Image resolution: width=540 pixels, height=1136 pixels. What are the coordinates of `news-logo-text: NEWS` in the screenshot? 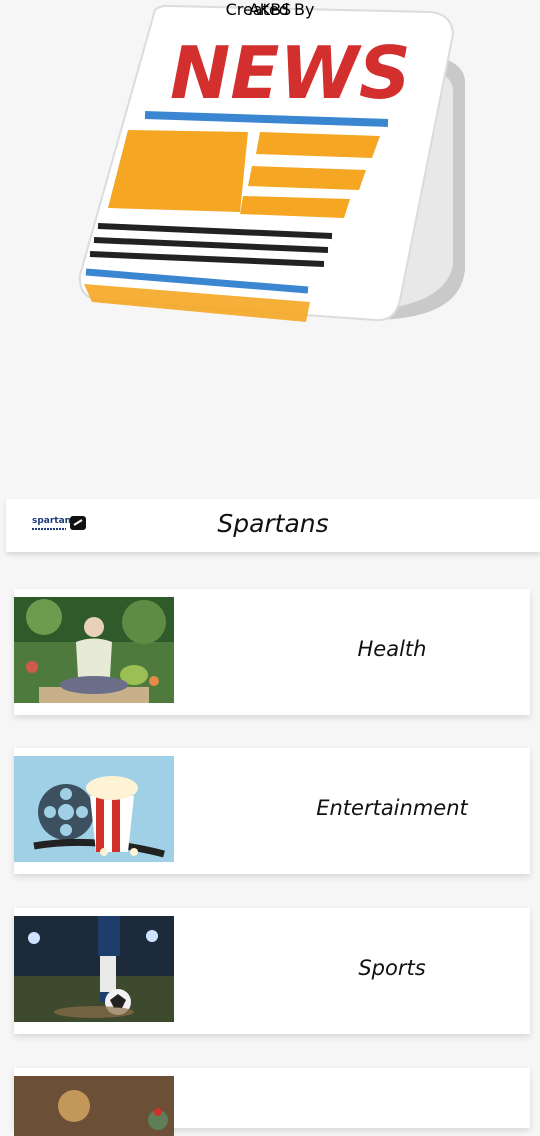 It's located at (290, 73).